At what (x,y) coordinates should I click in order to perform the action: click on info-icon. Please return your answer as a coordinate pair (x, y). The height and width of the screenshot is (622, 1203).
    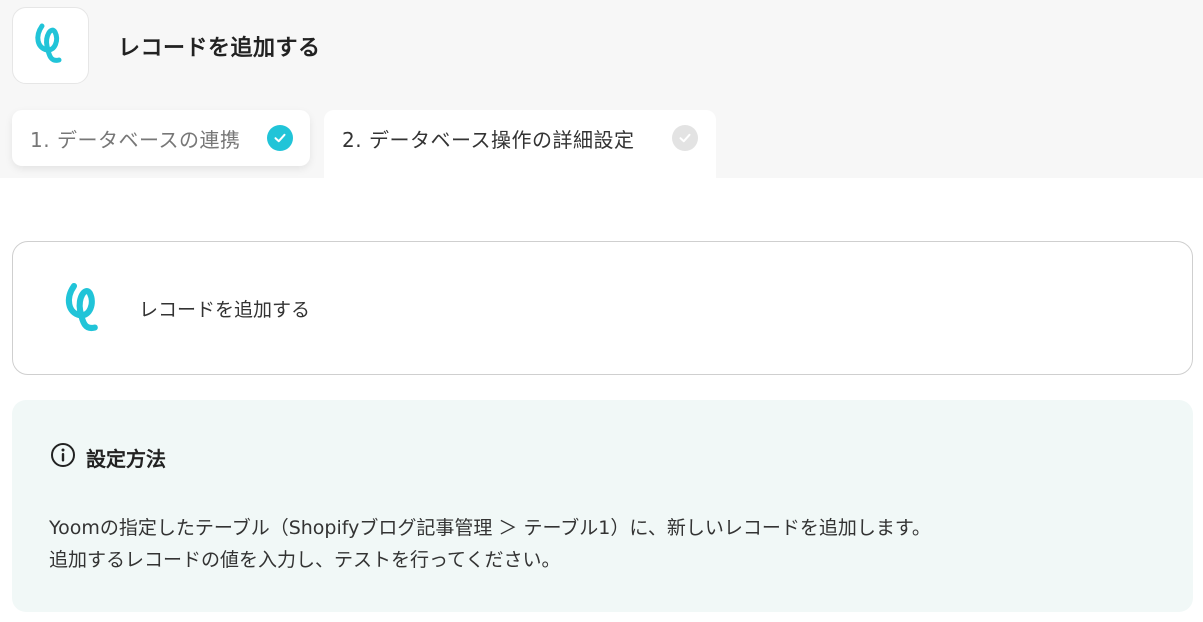
    Looking at the image, I should click on (63, 457).